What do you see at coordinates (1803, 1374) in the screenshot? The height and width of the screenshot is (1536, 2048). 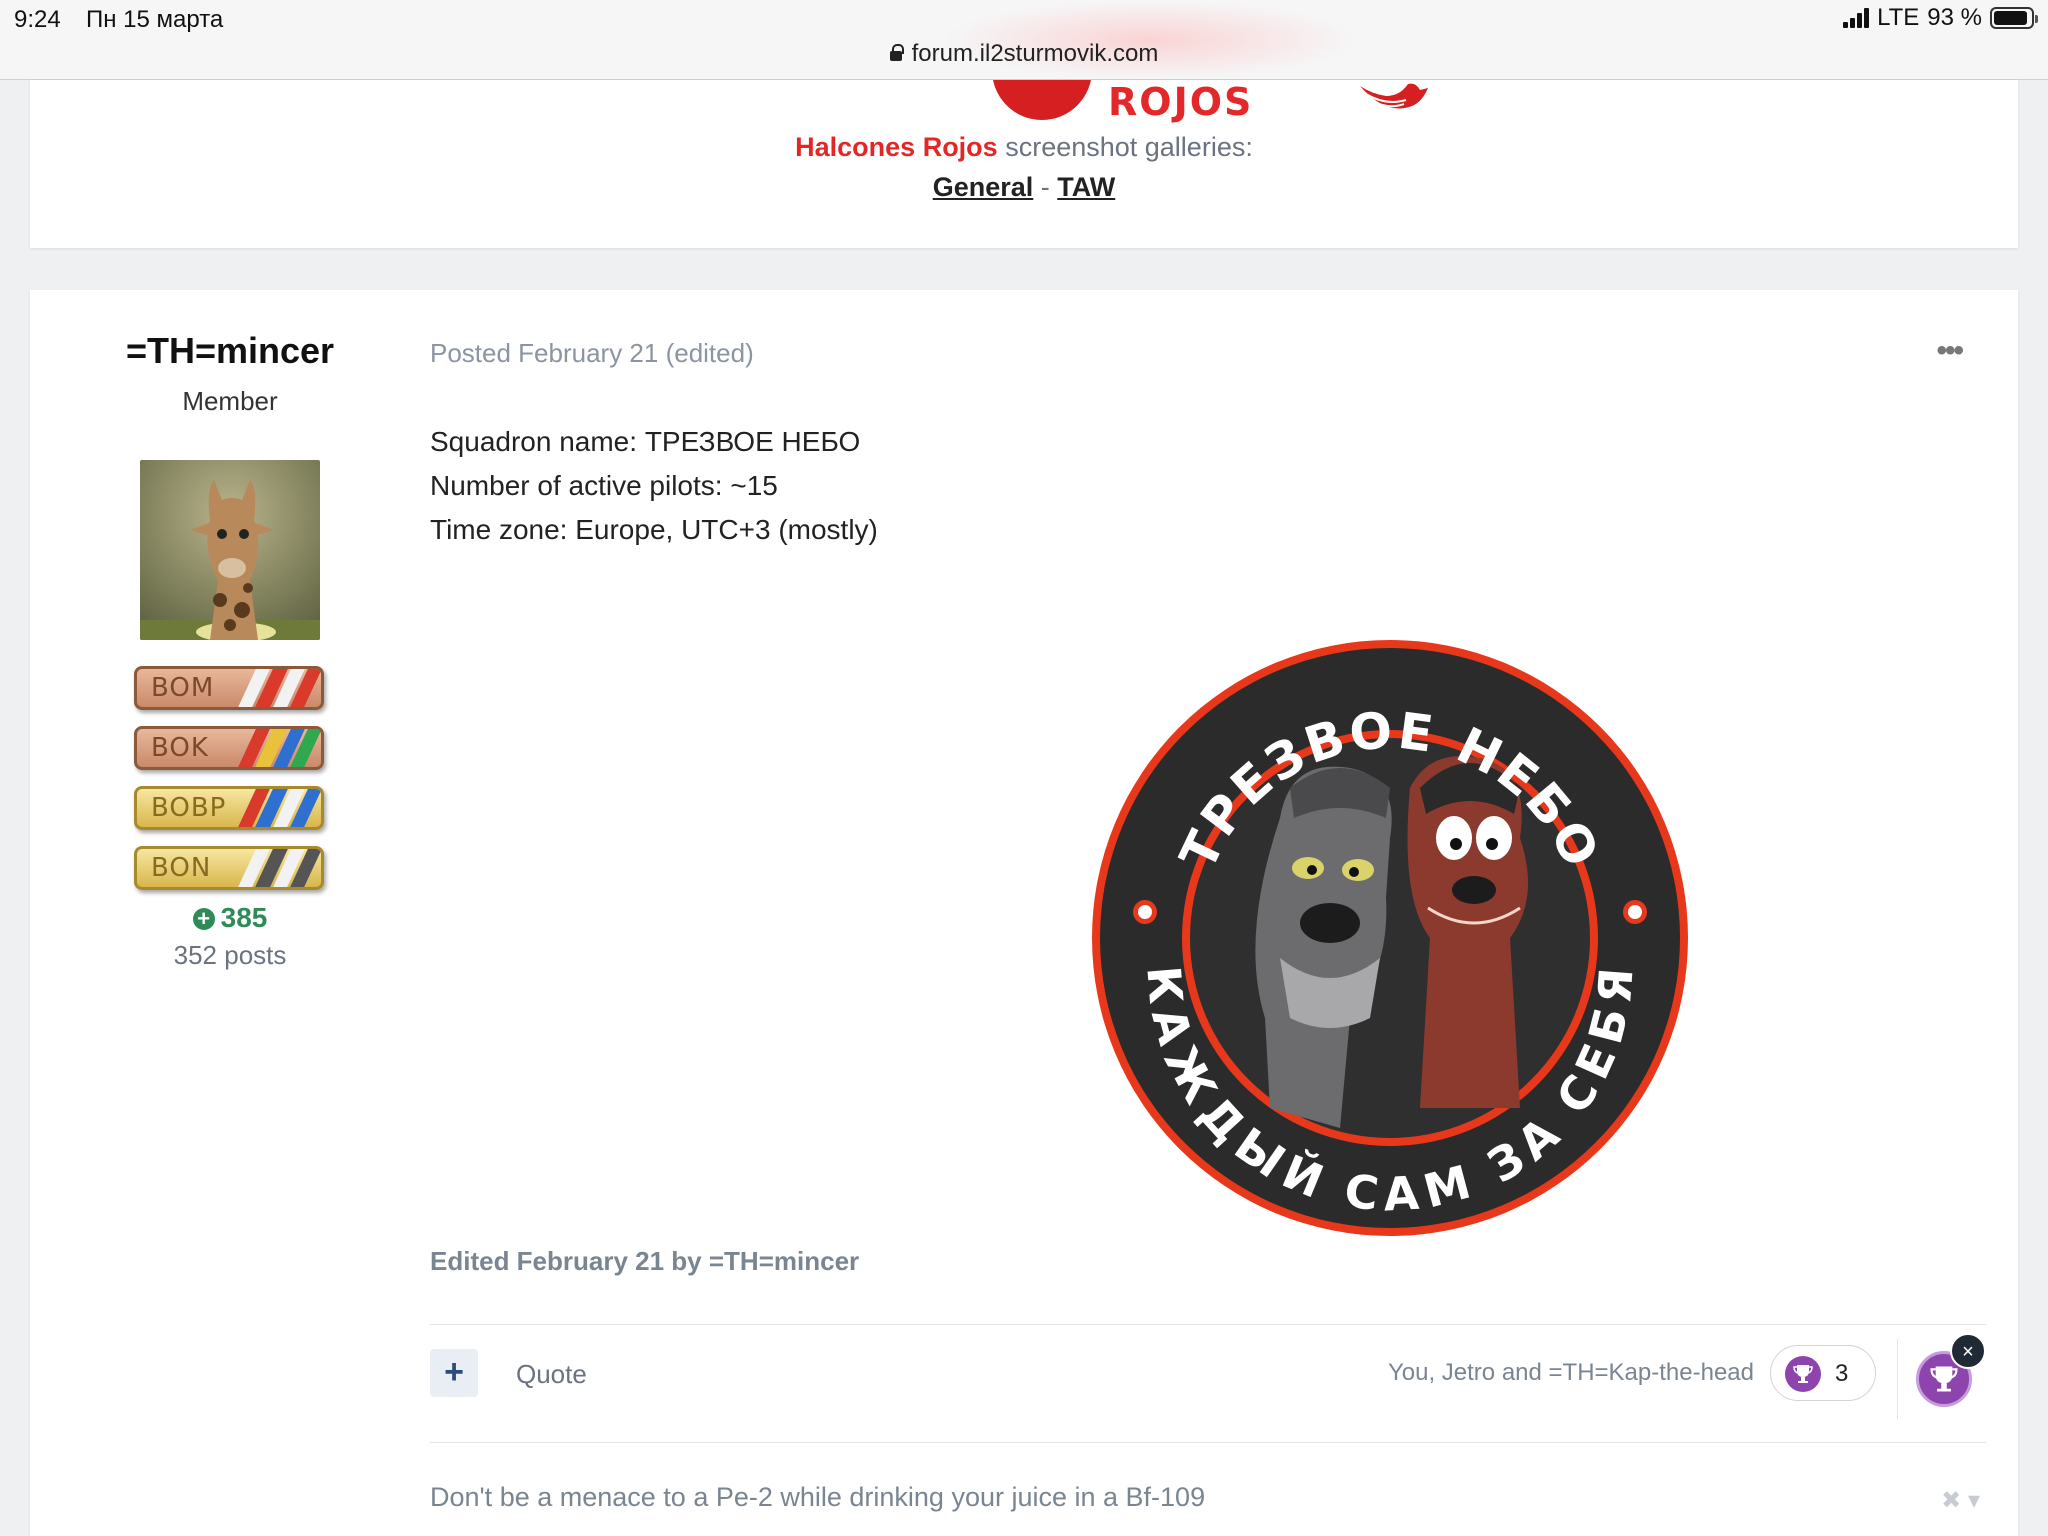 I see `trophy-icon` at bounding box center [1803, 1374].